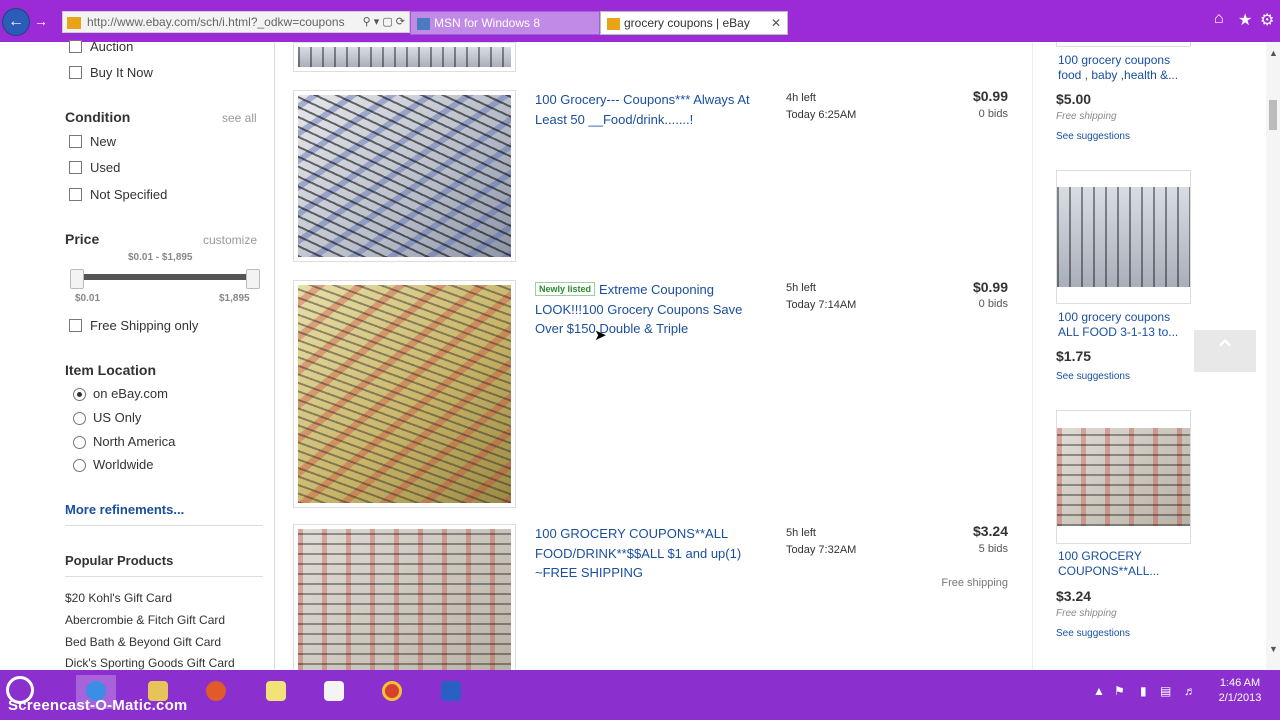 This screenshot has height=720, width=1280. What do you see at coordinates (384, 22) in the screenshot?
I see `address-controls-icon: ⚲ ▾ ▢ ⟳` at bounding box center [384, 22].